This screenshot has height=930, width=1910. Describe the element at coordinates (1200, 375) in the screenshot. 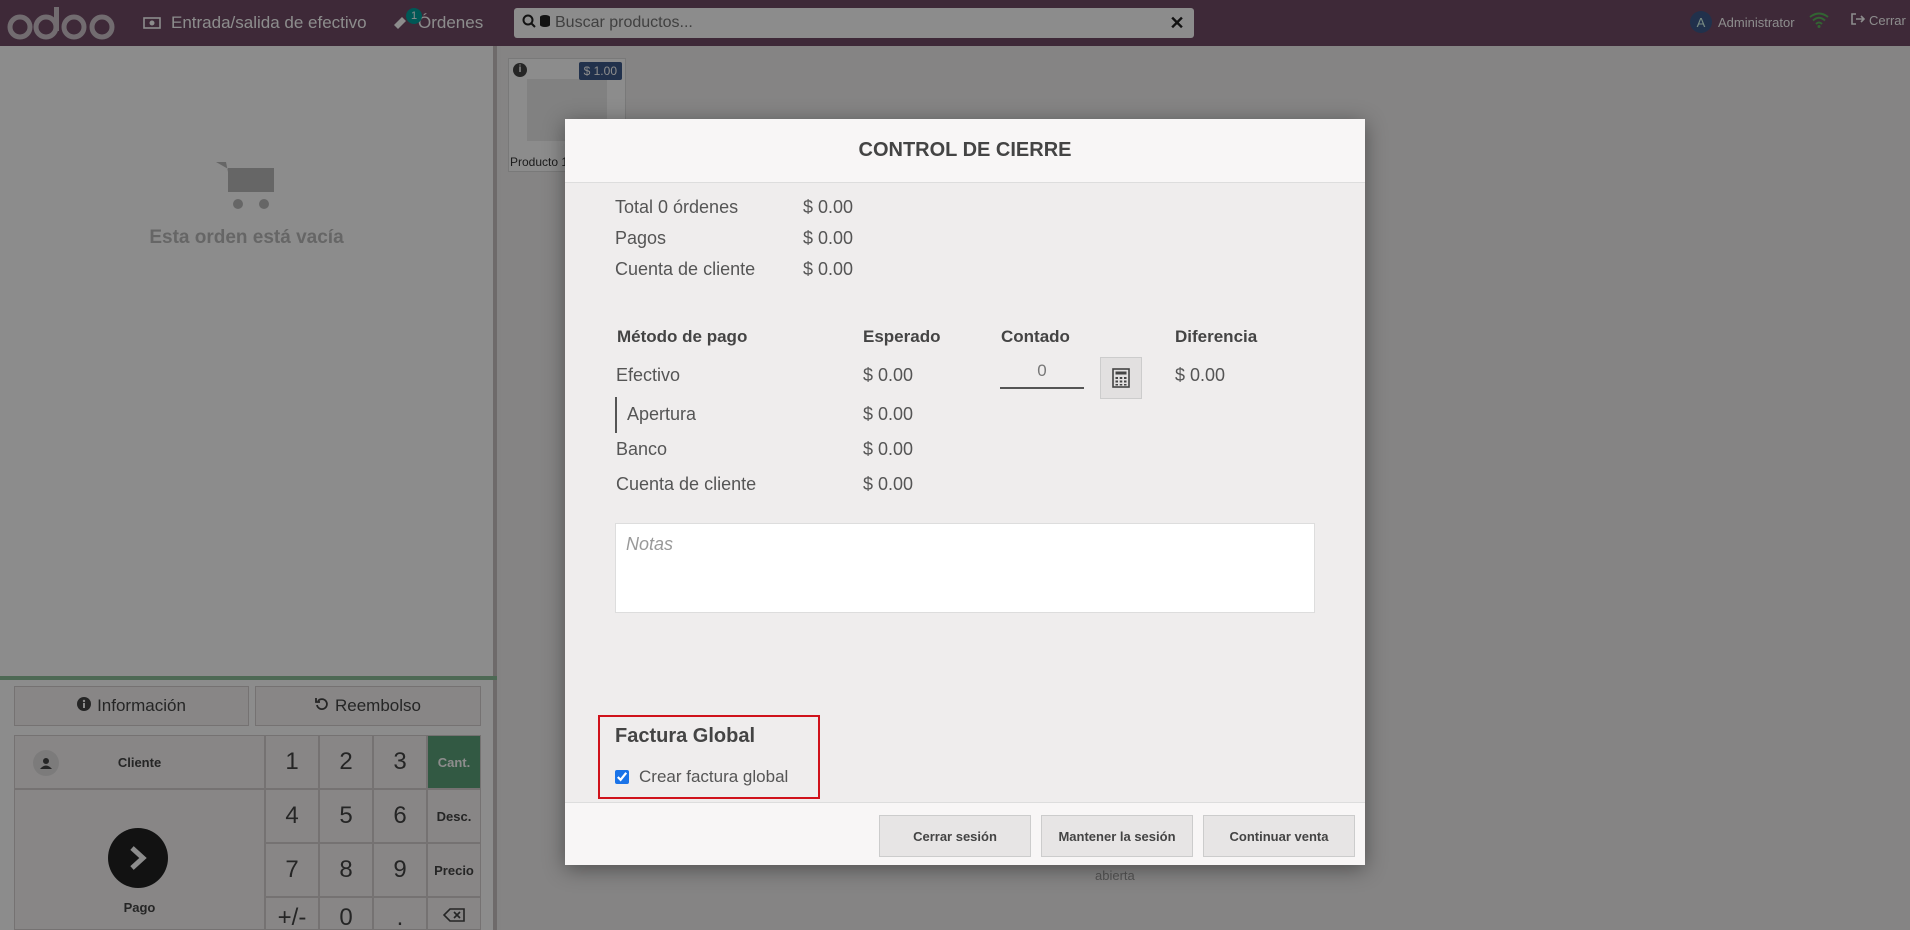

I see `cash-difference-value: $ 0.00` at that location.